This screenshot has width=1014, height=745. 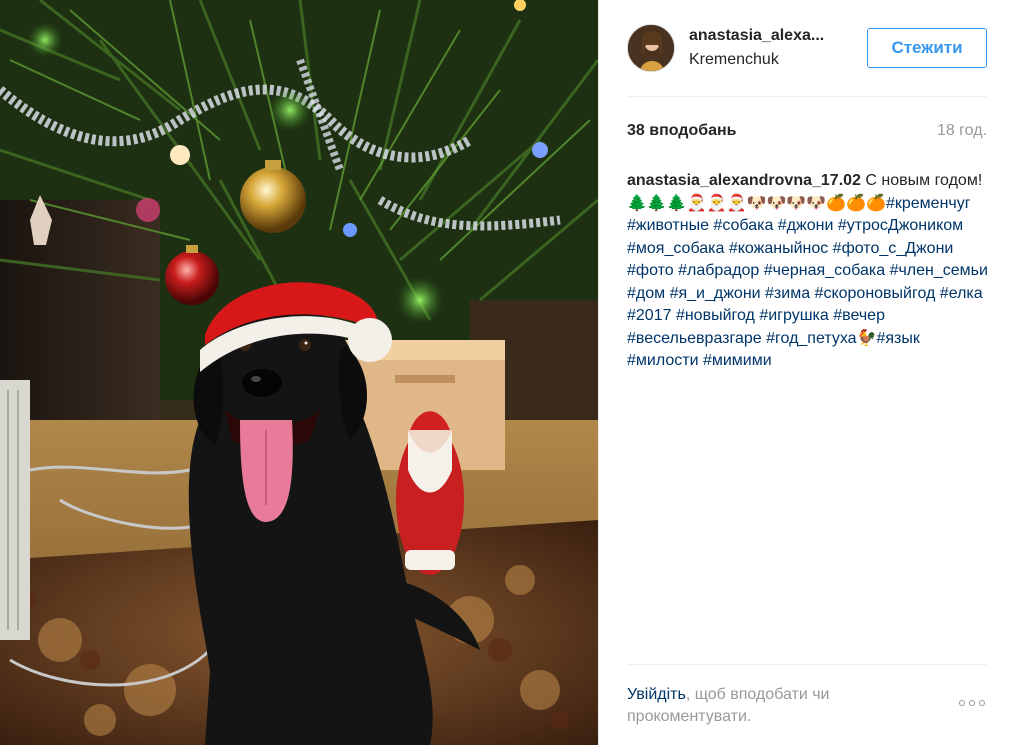 I want to click on caption-text: С новым годом!, so click(x=921, y=180).